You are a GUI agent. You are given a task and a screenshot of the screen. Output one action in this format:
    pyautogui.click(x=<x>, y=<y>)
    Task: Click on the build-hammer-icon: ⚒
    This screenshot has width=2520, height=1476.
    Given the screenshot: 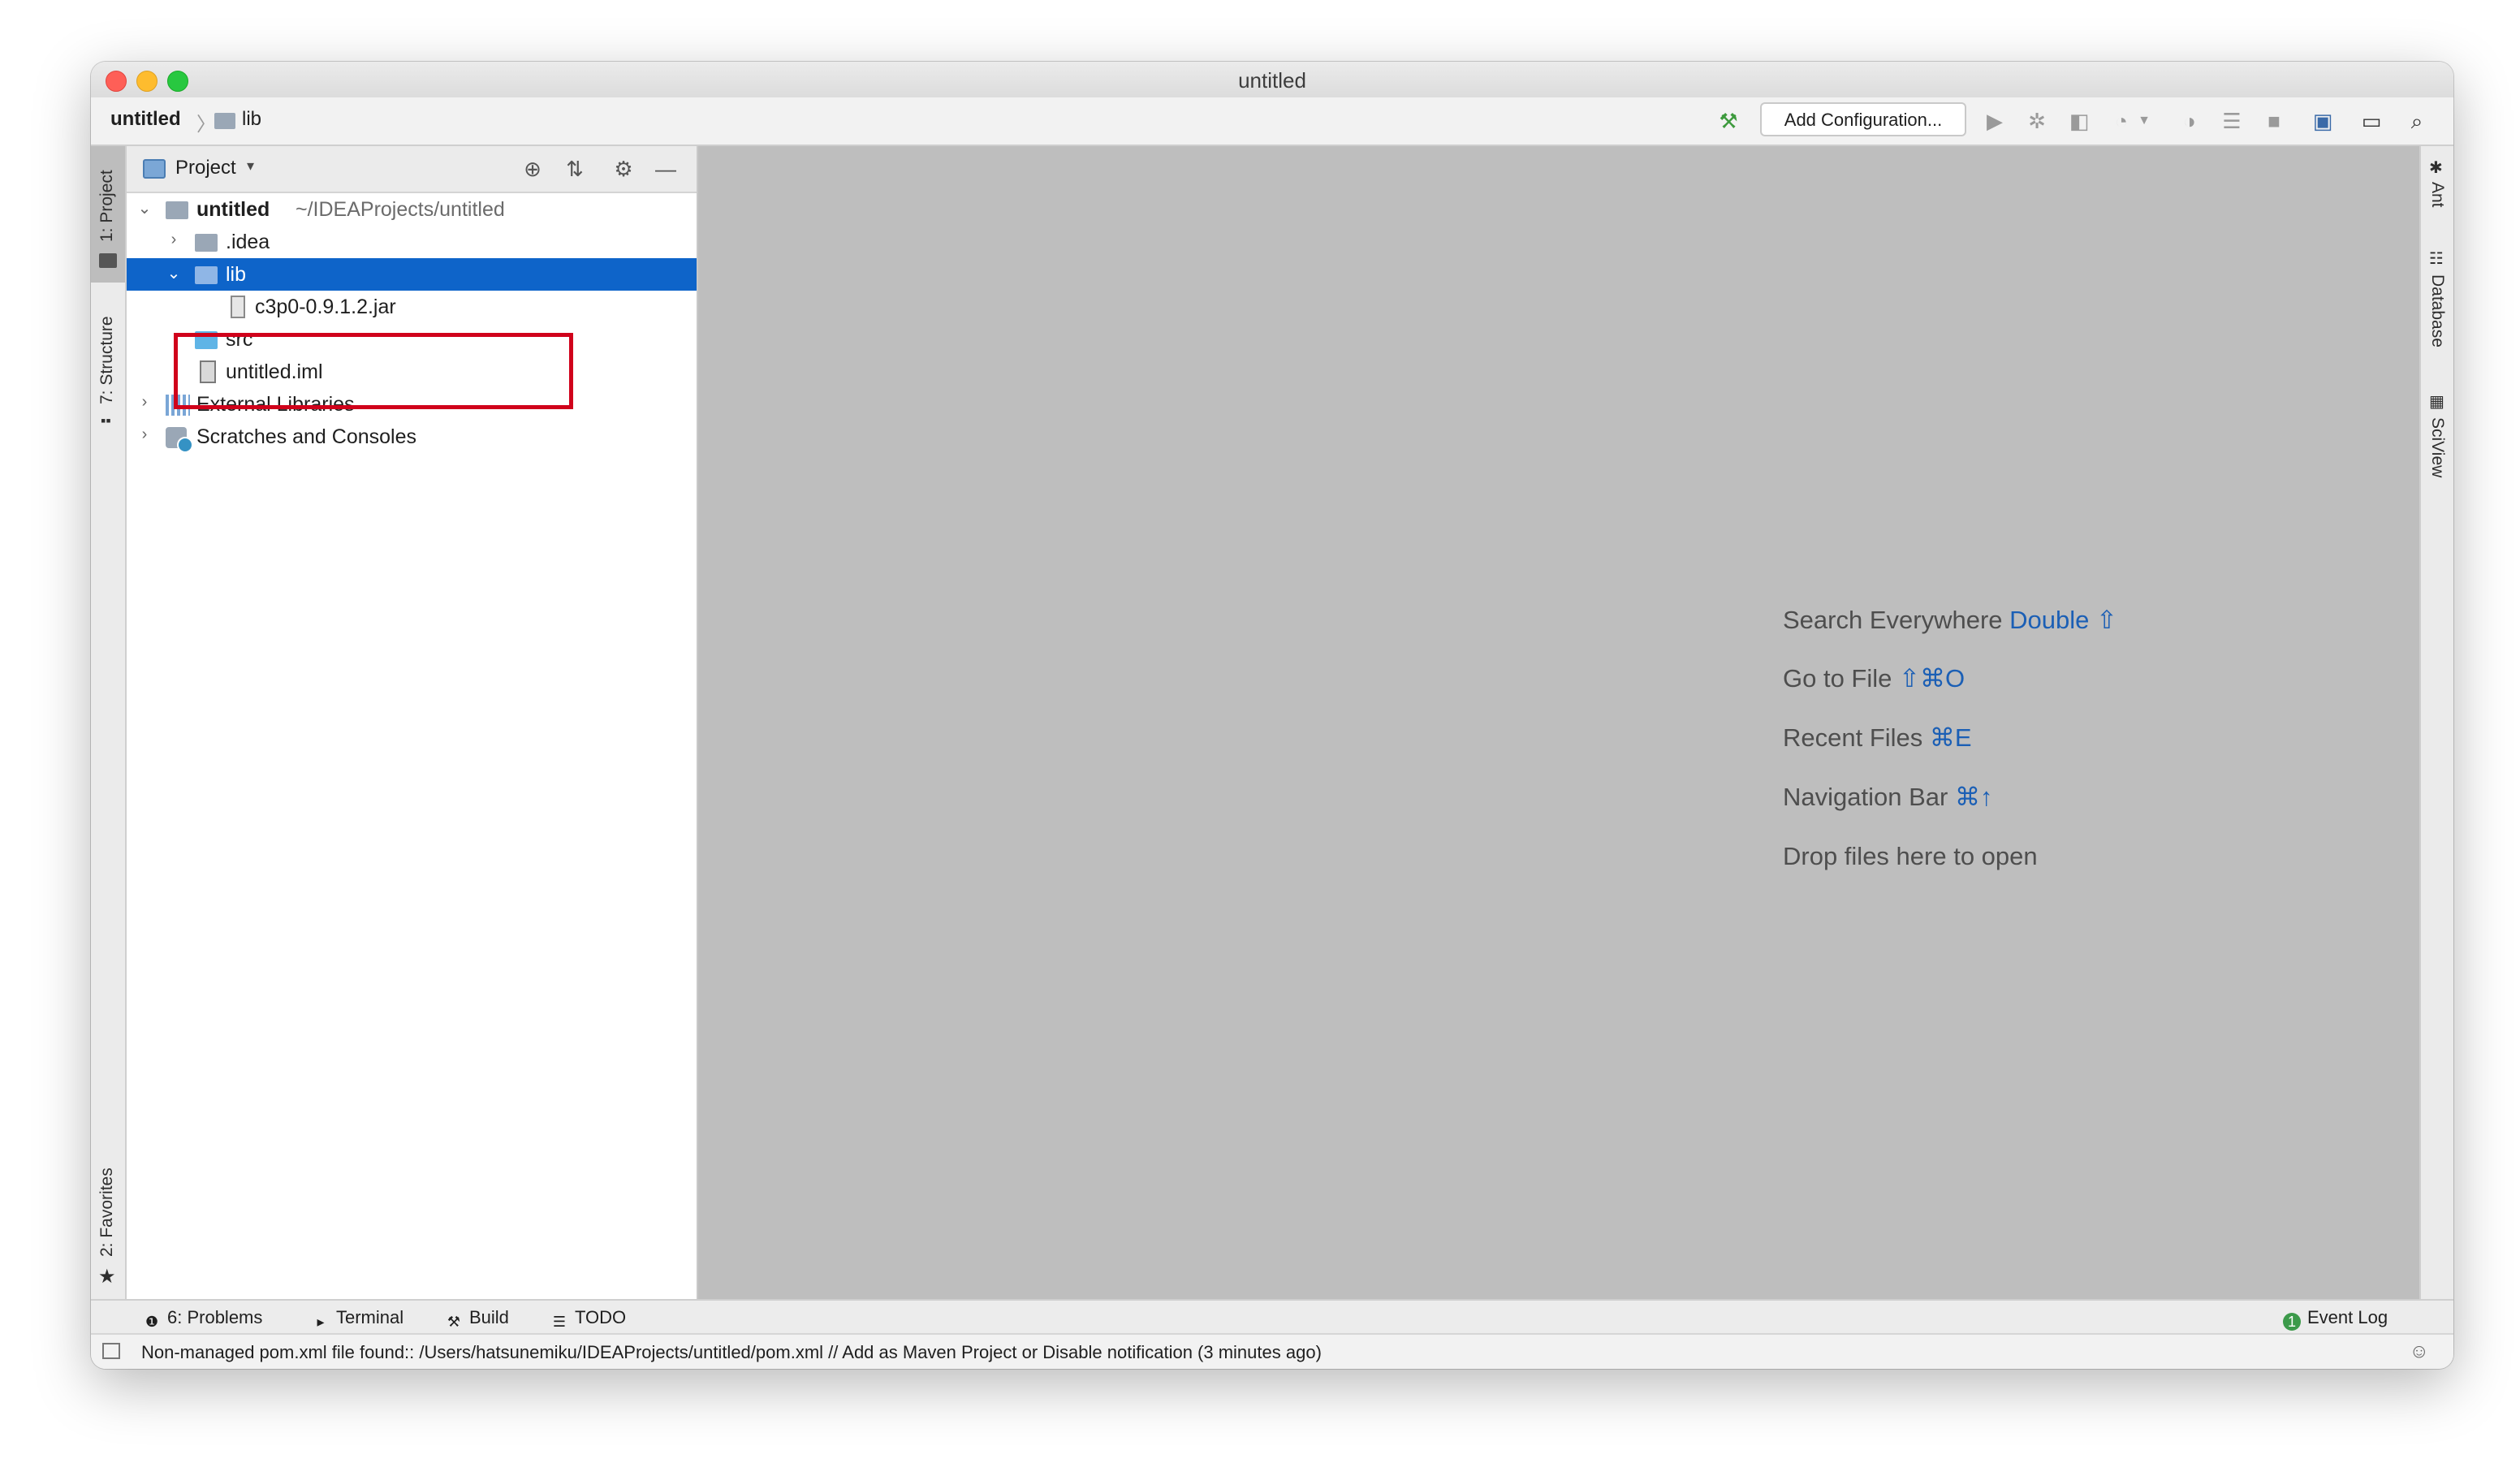 What is the action you would take?
    pyautogui.click(x=1729, y=121)
    